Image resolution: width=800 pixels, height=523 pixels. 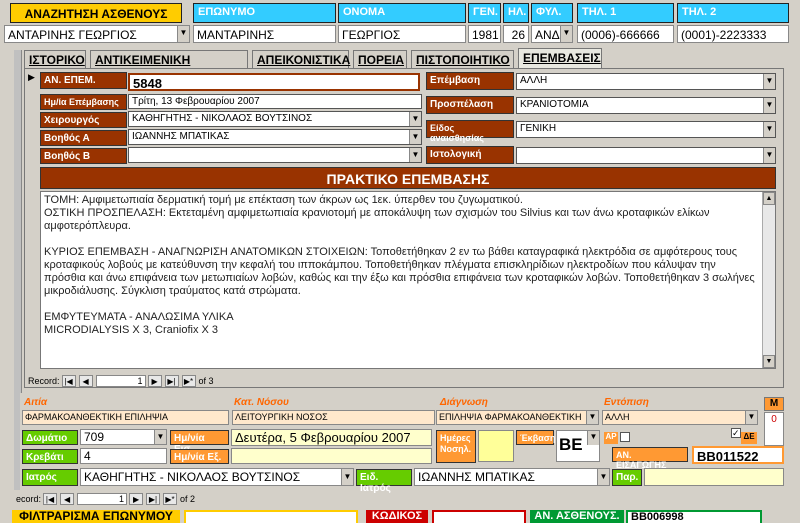 What do you see at coordinates (516, 13) in the screenshot?
I see `col-age-header: ΗΛ.` at bounding box center [516, 13].